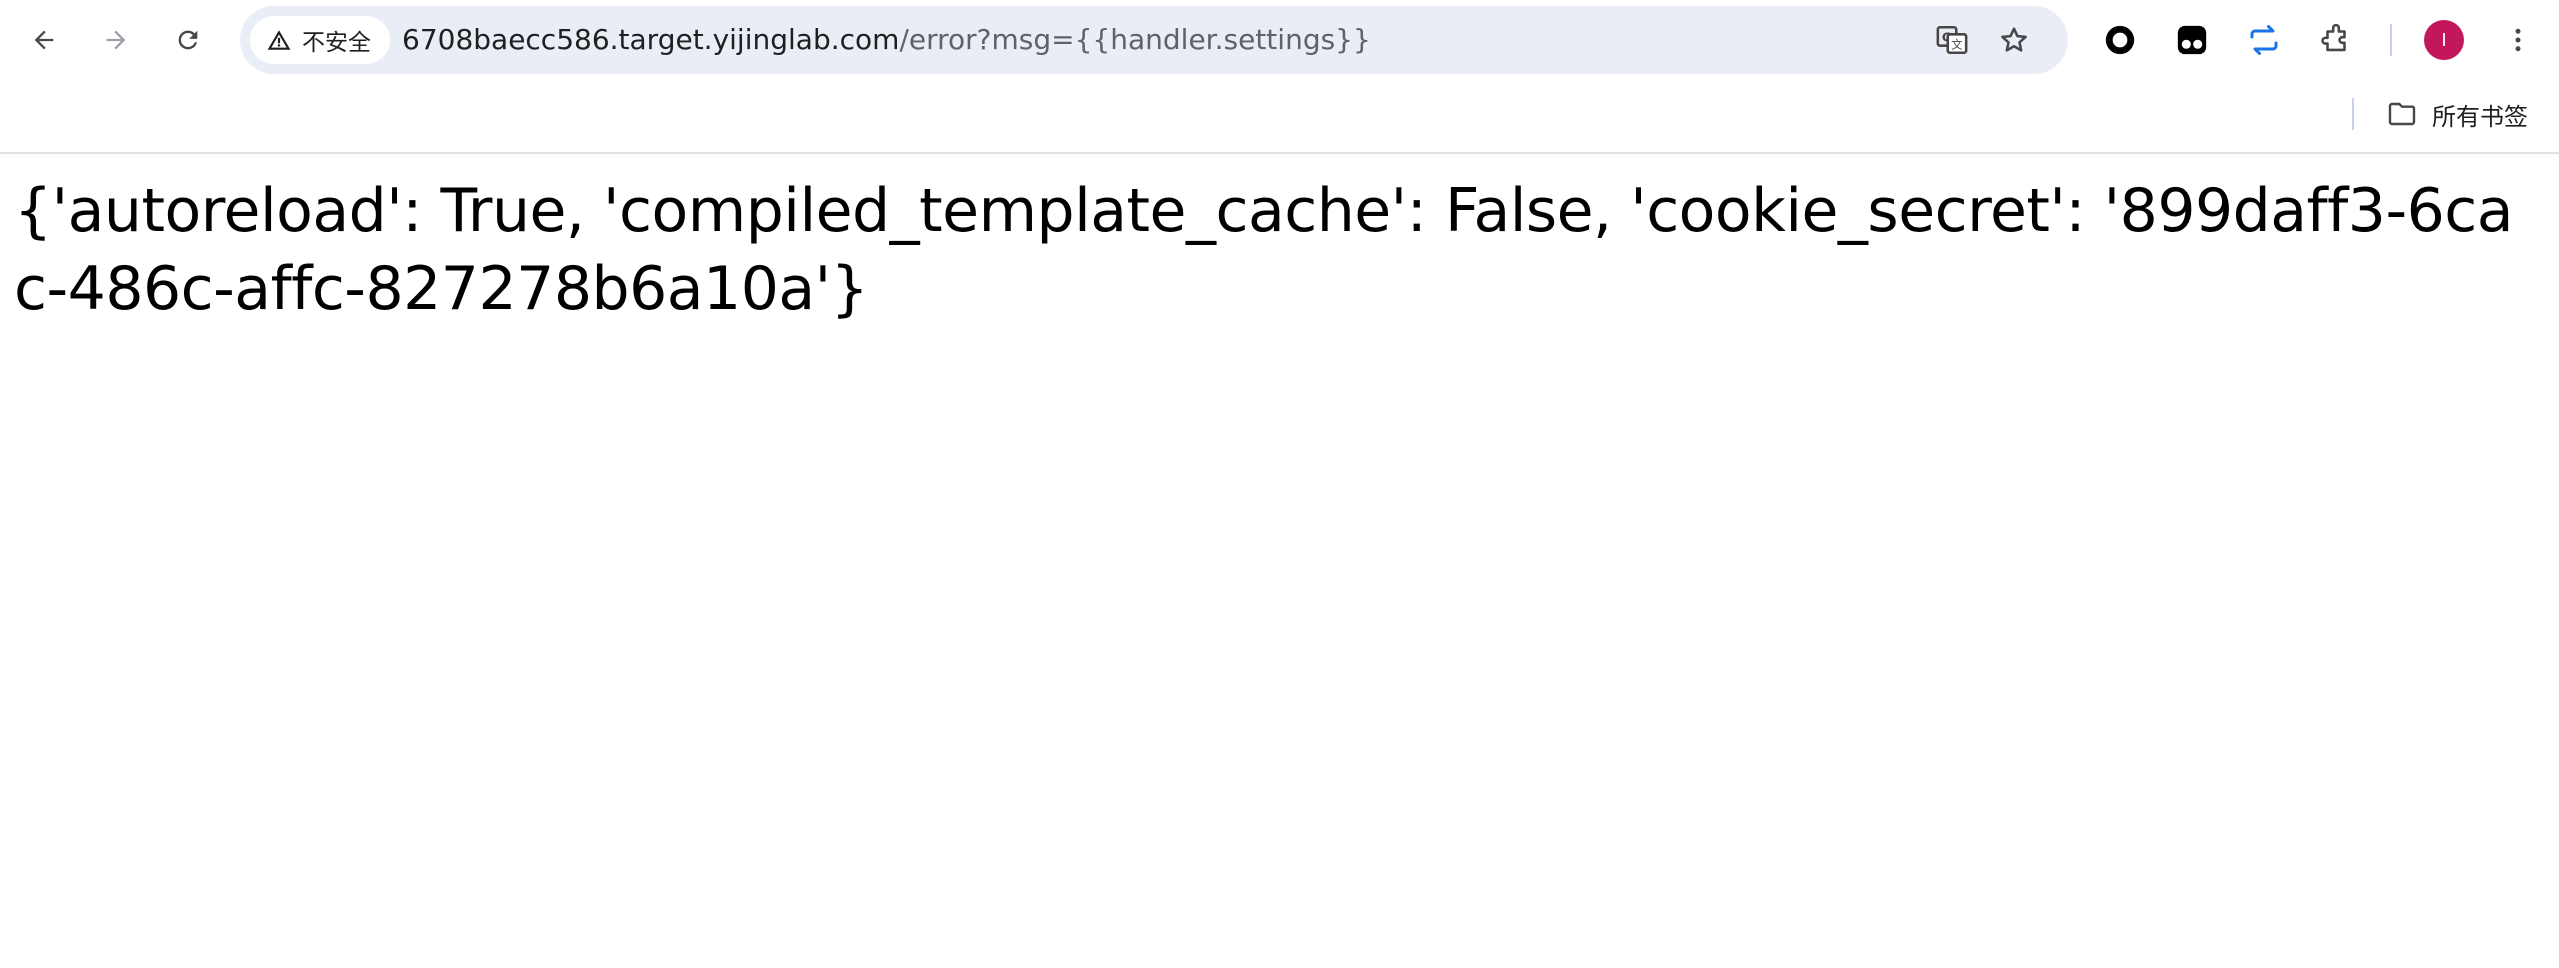  Describe the element at coordinates (2391, 40) in the screenshot. I see `toolbar-divider` at that location.